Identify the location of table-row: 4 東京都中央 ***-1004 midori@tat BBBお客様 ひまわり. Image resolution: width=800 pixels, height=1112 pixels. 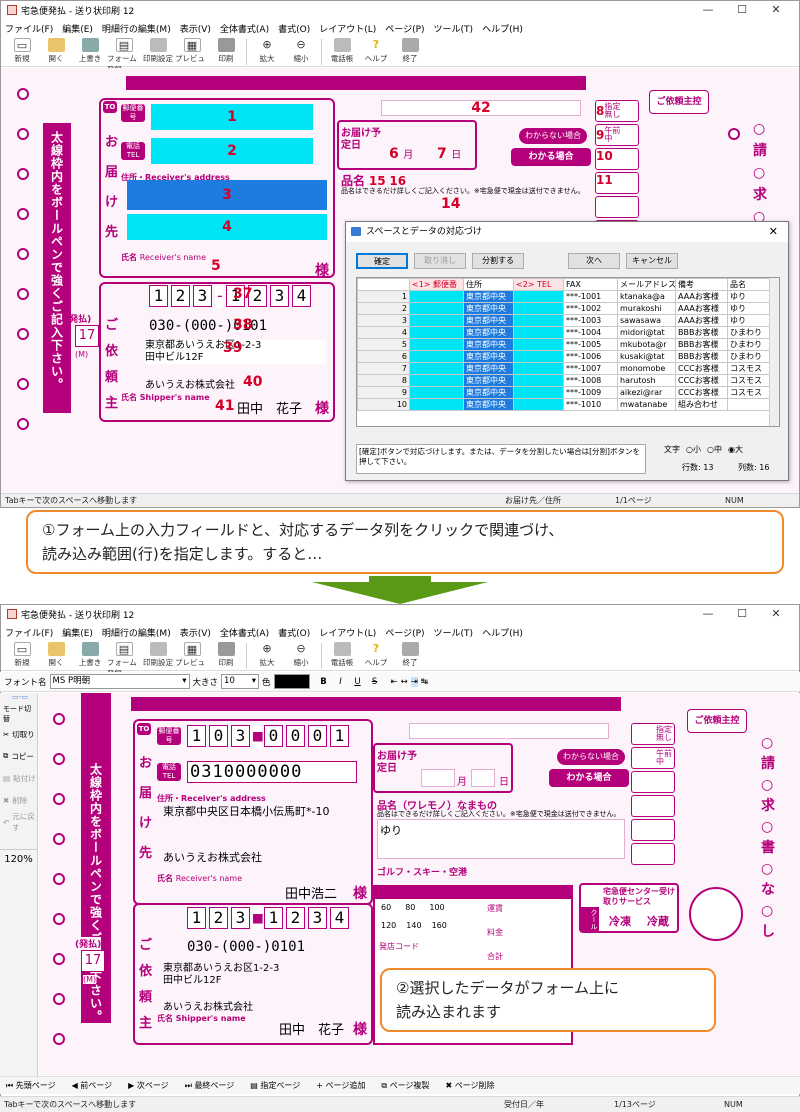
(567, 332).